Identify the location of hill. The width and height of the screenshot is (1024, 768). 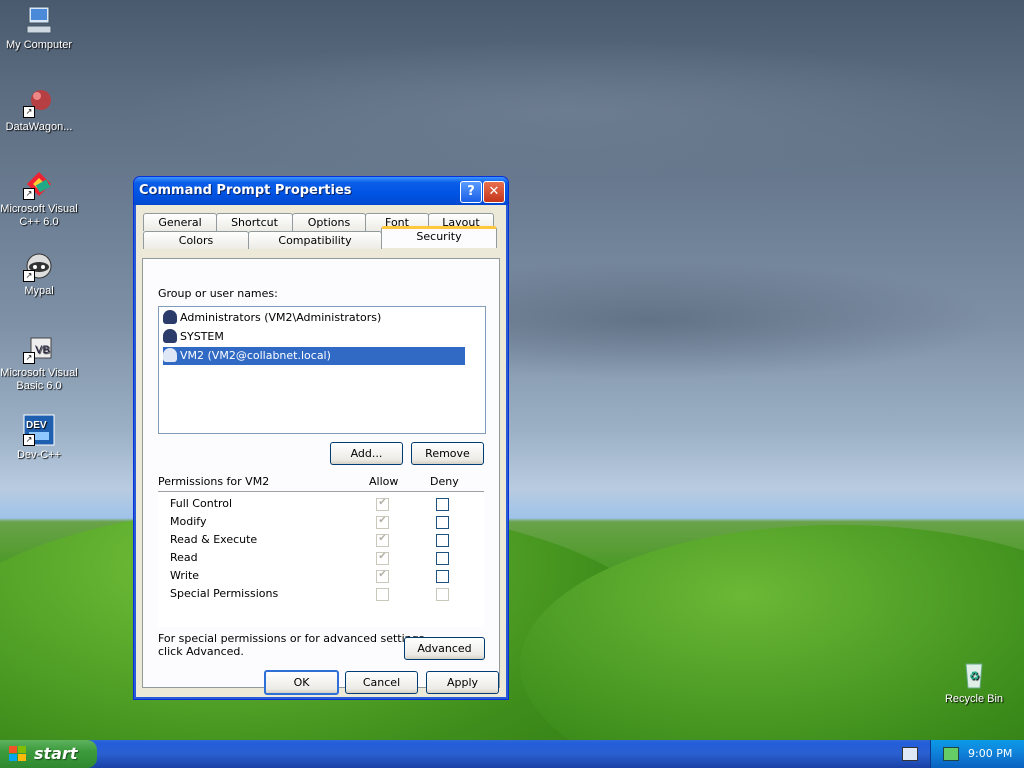
(772, 632).